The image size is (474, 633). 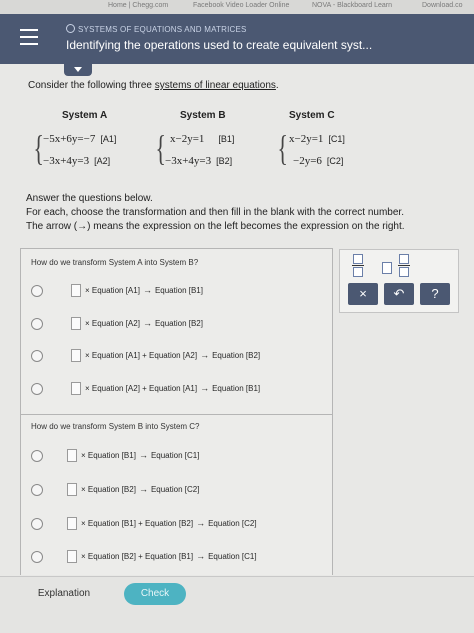 I want to click on equation-b1-expr: x−2y=1, so click(x=187, y=139).